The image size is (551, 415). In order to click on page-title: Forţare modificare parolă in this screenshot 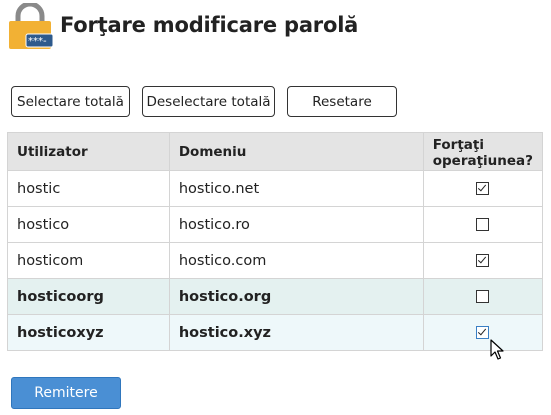, I will do `click(209, 25)`.